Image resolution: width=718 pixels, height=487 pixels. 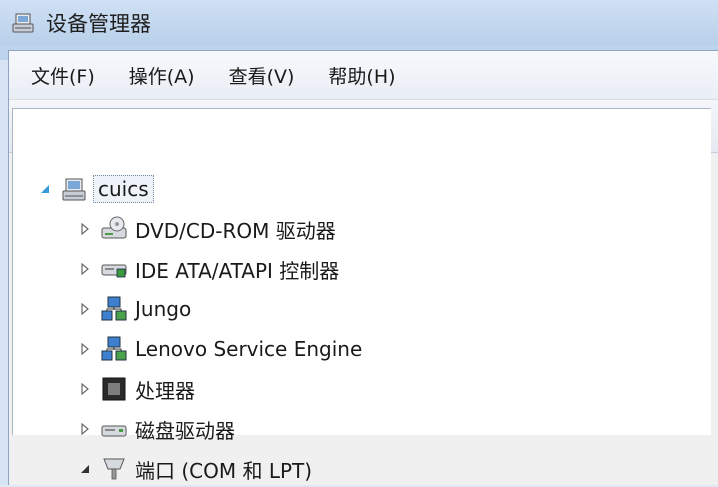 What do you see at coordinates (23, 23) in the screenshot?
I see `device-manager-icon` at bounding box center [23, 23].